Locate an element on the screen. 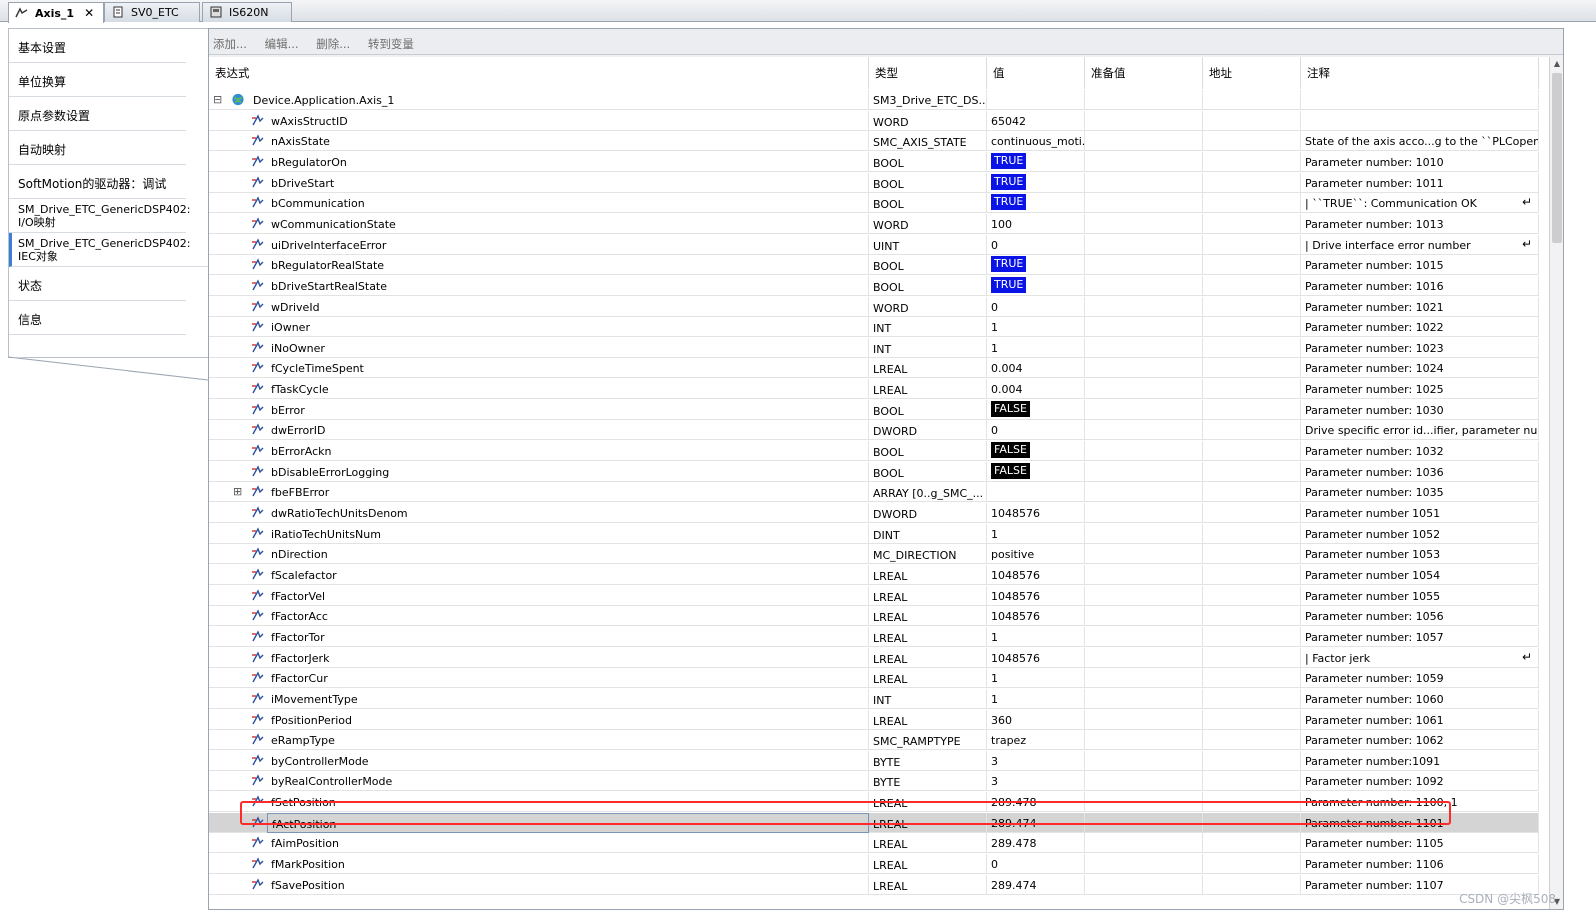 The height and width of the screenshot is (923, 1596). sidebar-item: SoftMotion的驱动器：调试 is located at coordinates (97, 182).